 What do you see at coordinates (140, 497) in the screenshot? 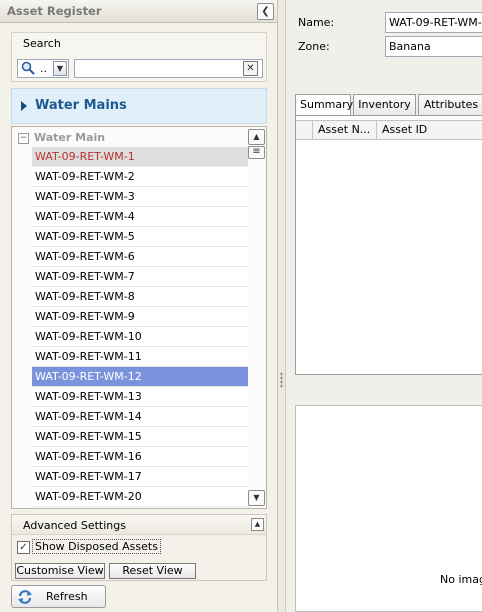
I see `asset-list-item: WAT-09-RET-WM-20` at bounding box center [140, 497].